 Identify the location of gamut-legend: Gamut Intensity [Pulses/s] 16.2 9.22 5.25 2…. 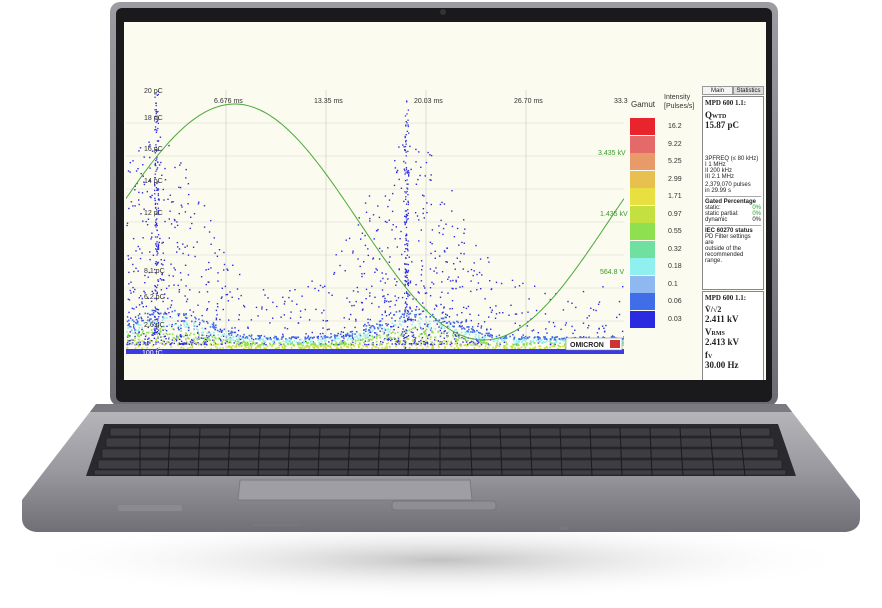
(664, 217).